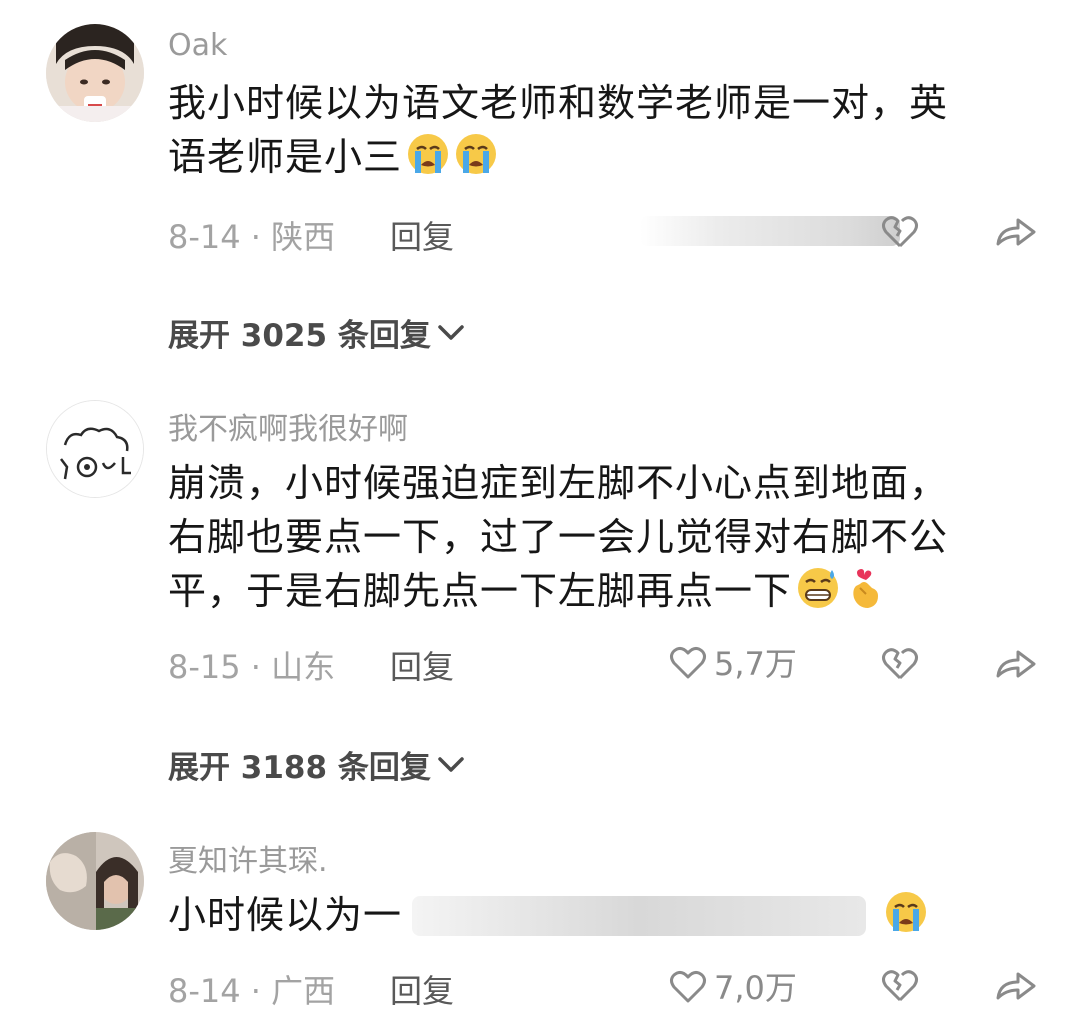  I want to click on comment-text-line: 平，于是右脚先点一下左脚再点一下, so click(480, 591).